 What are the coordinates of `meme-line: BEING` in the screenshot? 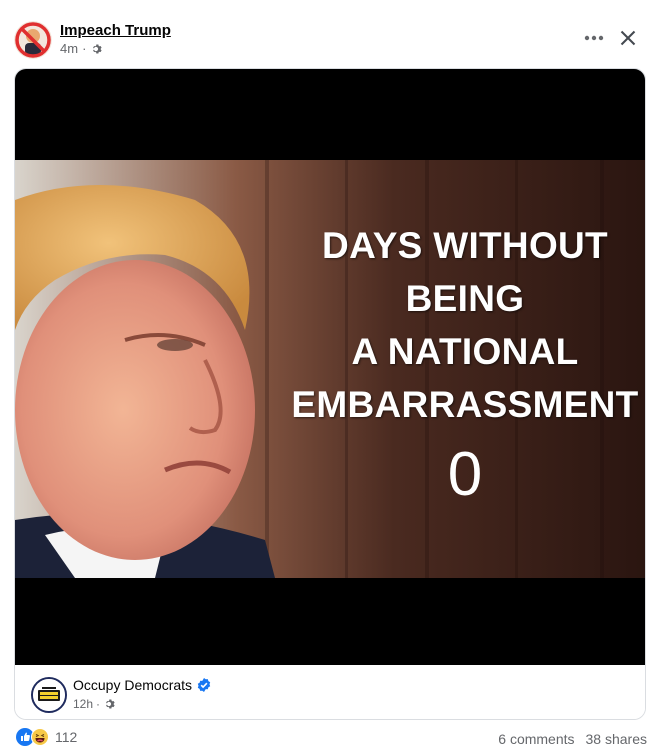 It's located at (465, 298).